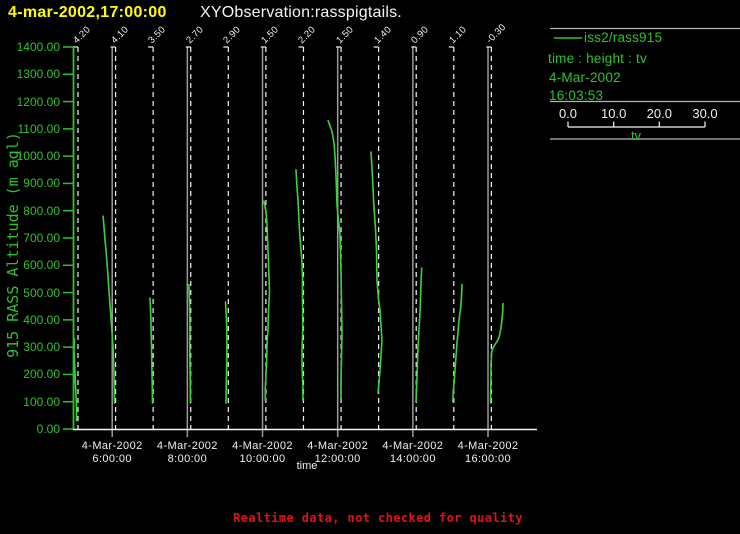 Image resolution: width=740 pixels, height=534 pixels. I want to click on legend-series-label: iss2/rass915, so click(623, 37).